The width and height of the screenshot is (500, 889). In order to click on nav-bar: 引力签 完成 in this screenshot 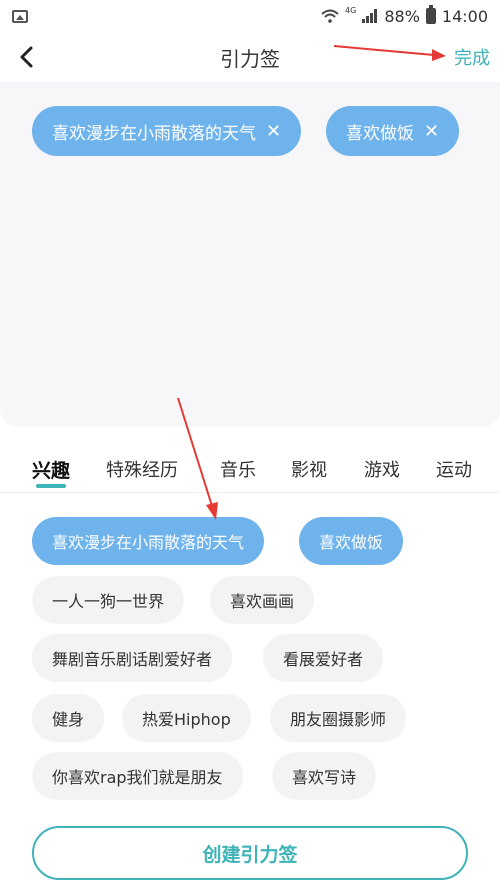, I will do `click(250, 57)`.